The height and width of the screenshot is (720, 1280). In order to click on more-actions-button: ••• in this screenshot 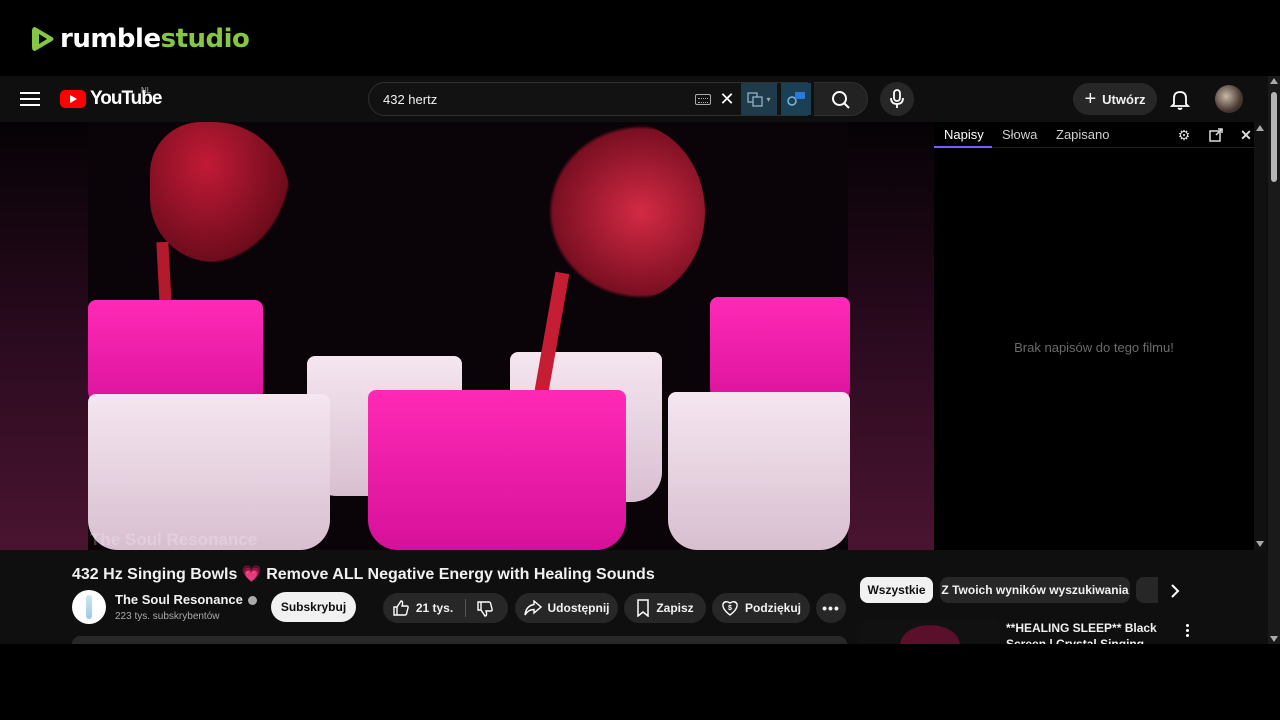, I will do `click(831, 608)`.